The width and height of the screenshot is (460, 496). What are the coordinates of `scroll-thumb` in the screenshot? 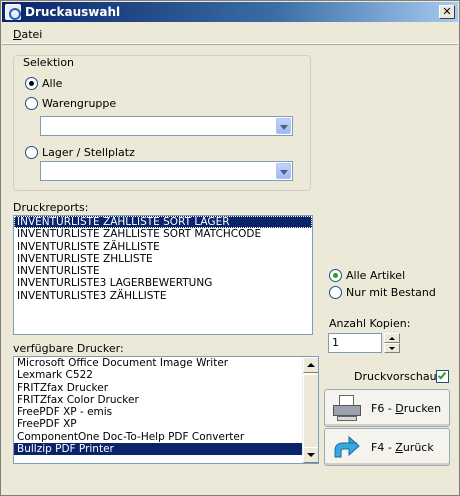 It's located at (310, 415).